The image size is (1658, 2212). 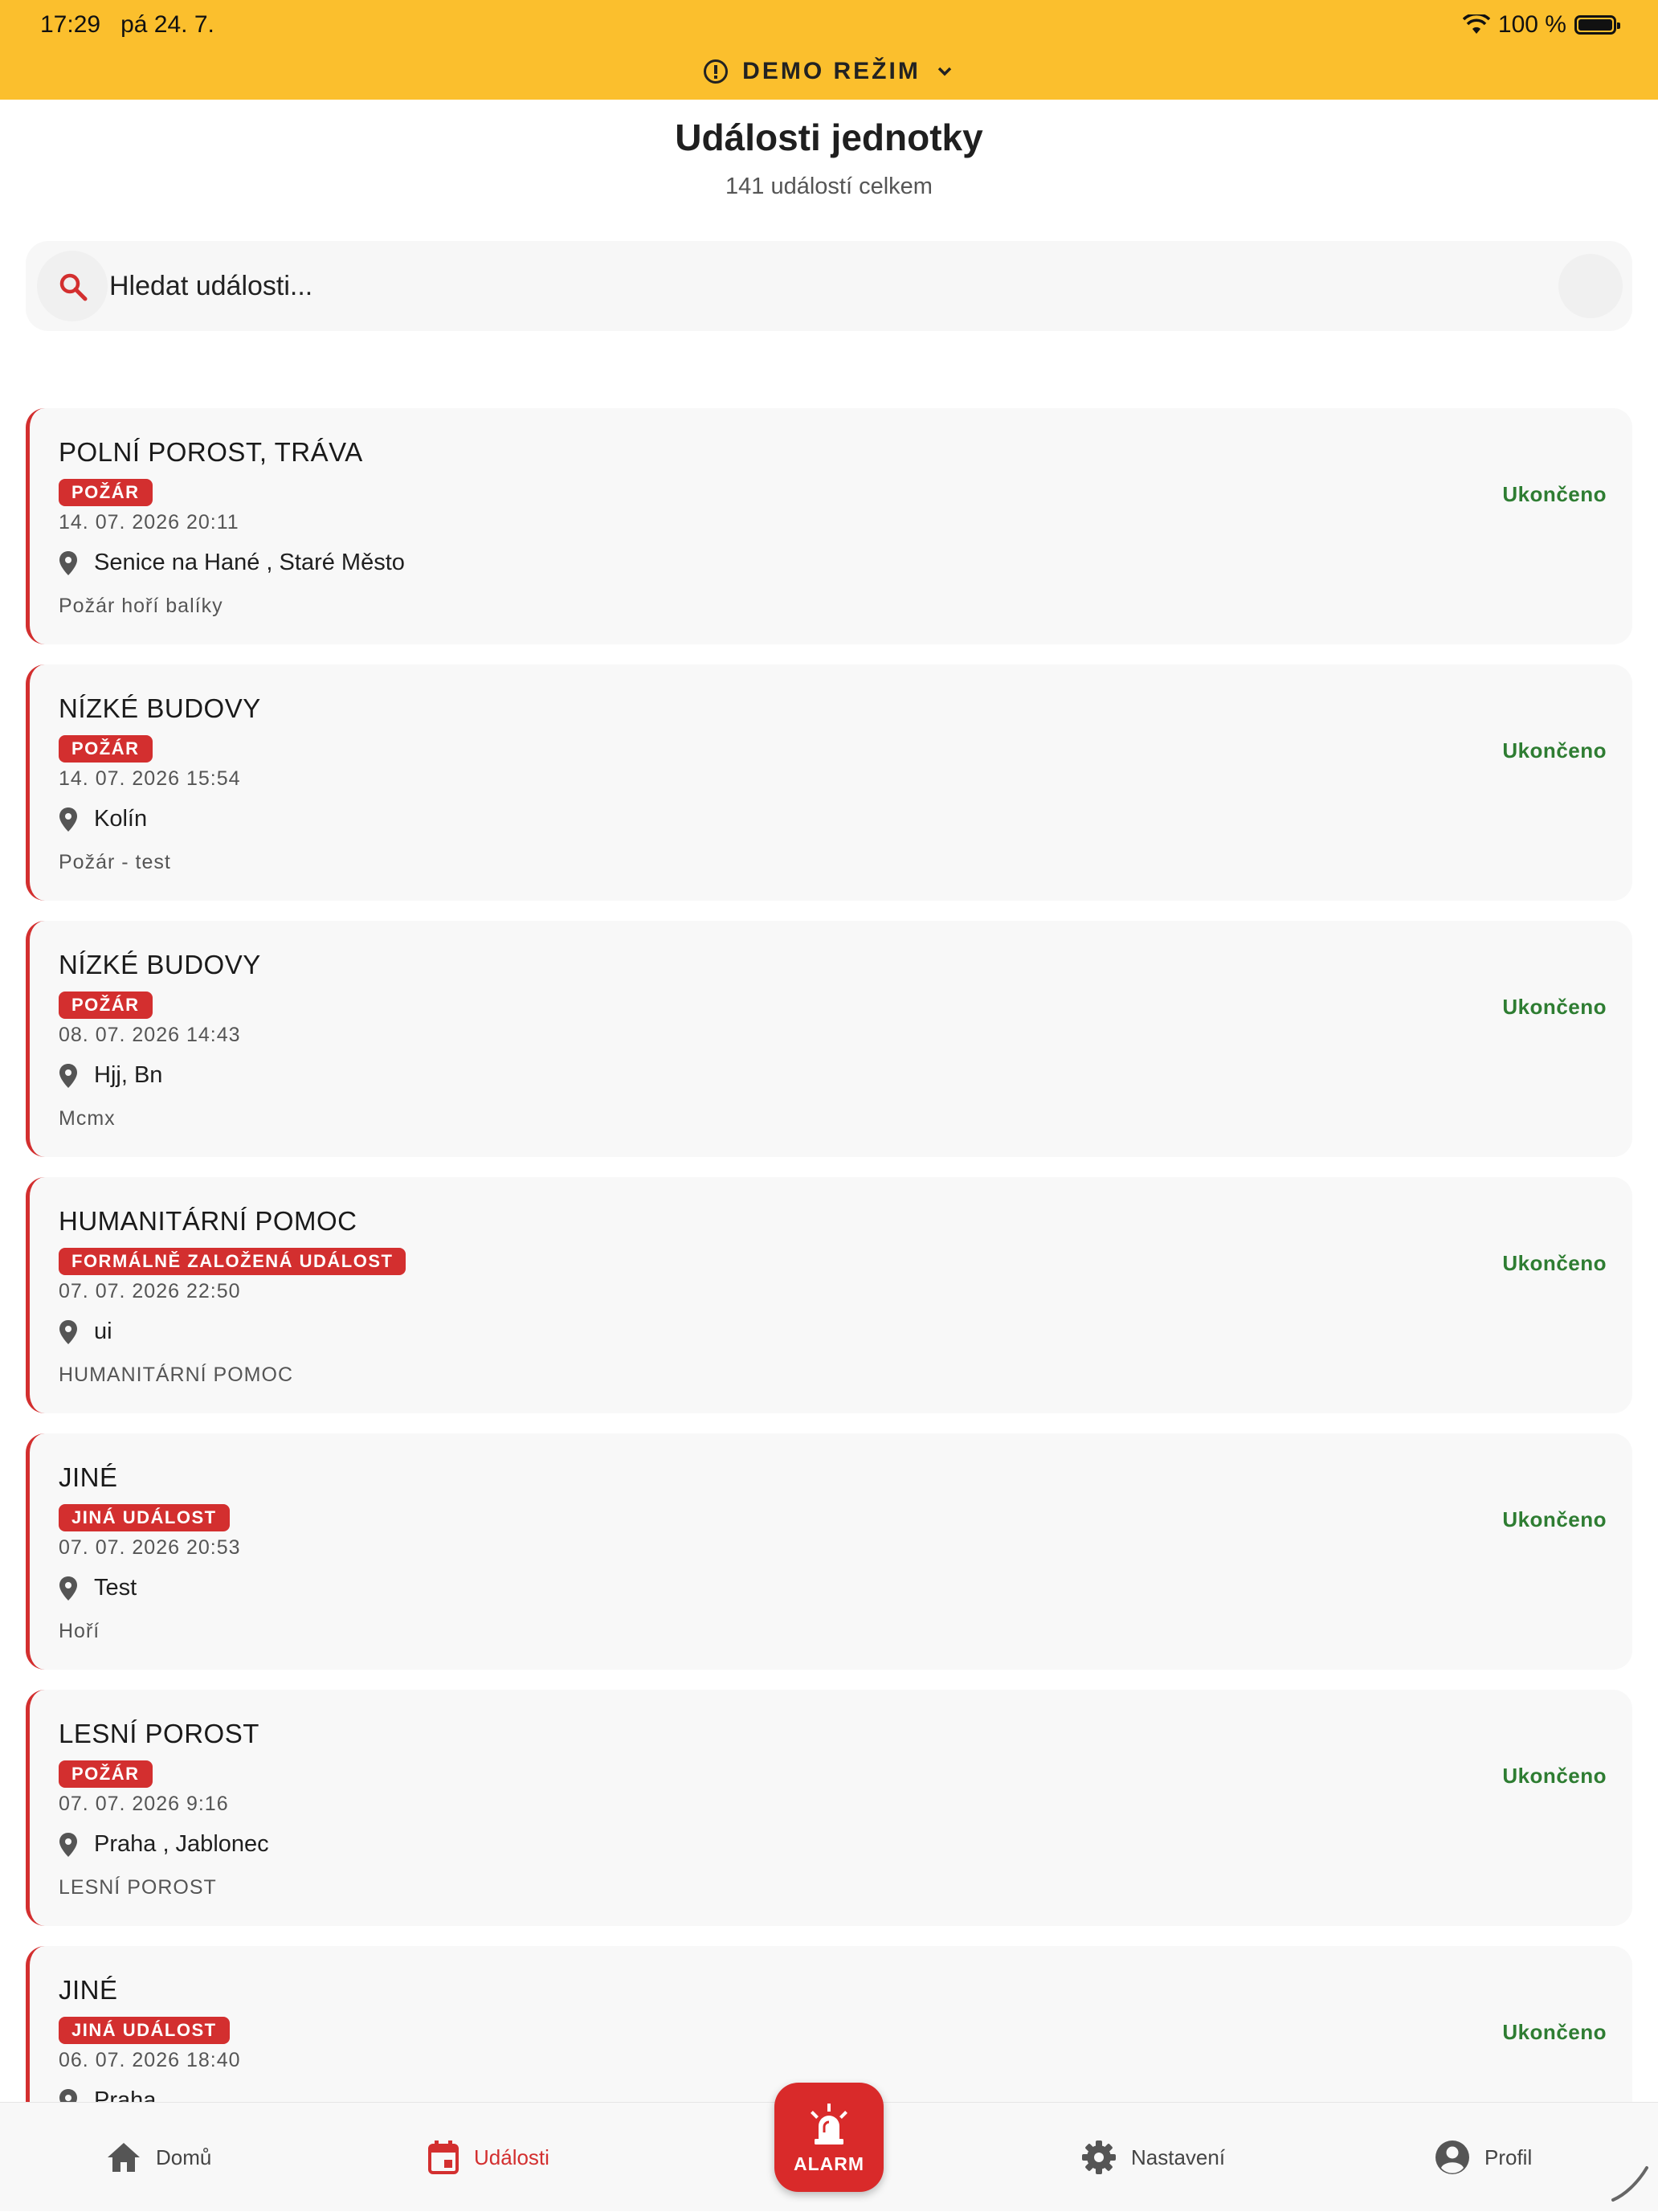 What do you see at coordinates (115, 863) in the screenshot?
I see `event-description: Požár - test` at bounding box center [115, 863].